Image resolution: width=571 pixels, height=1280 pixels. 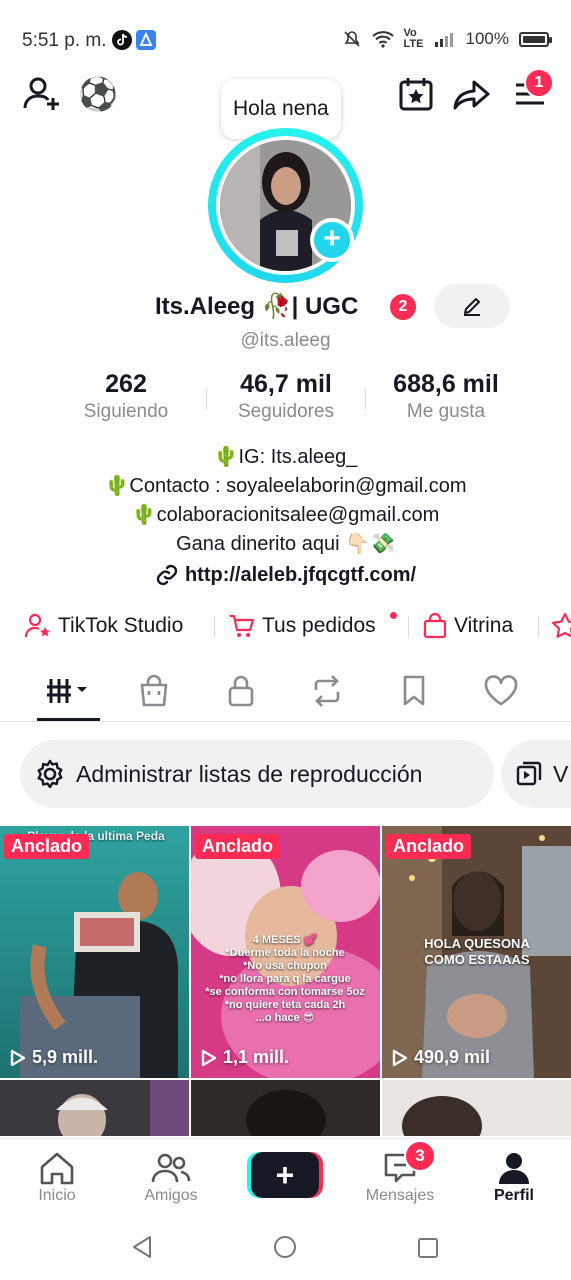 What do you see at coordinates (285, 544) in the screenshot?
I see `bio-line: Gana dinerito aqui 👇🏻💸` at bounding box center [285, 544].